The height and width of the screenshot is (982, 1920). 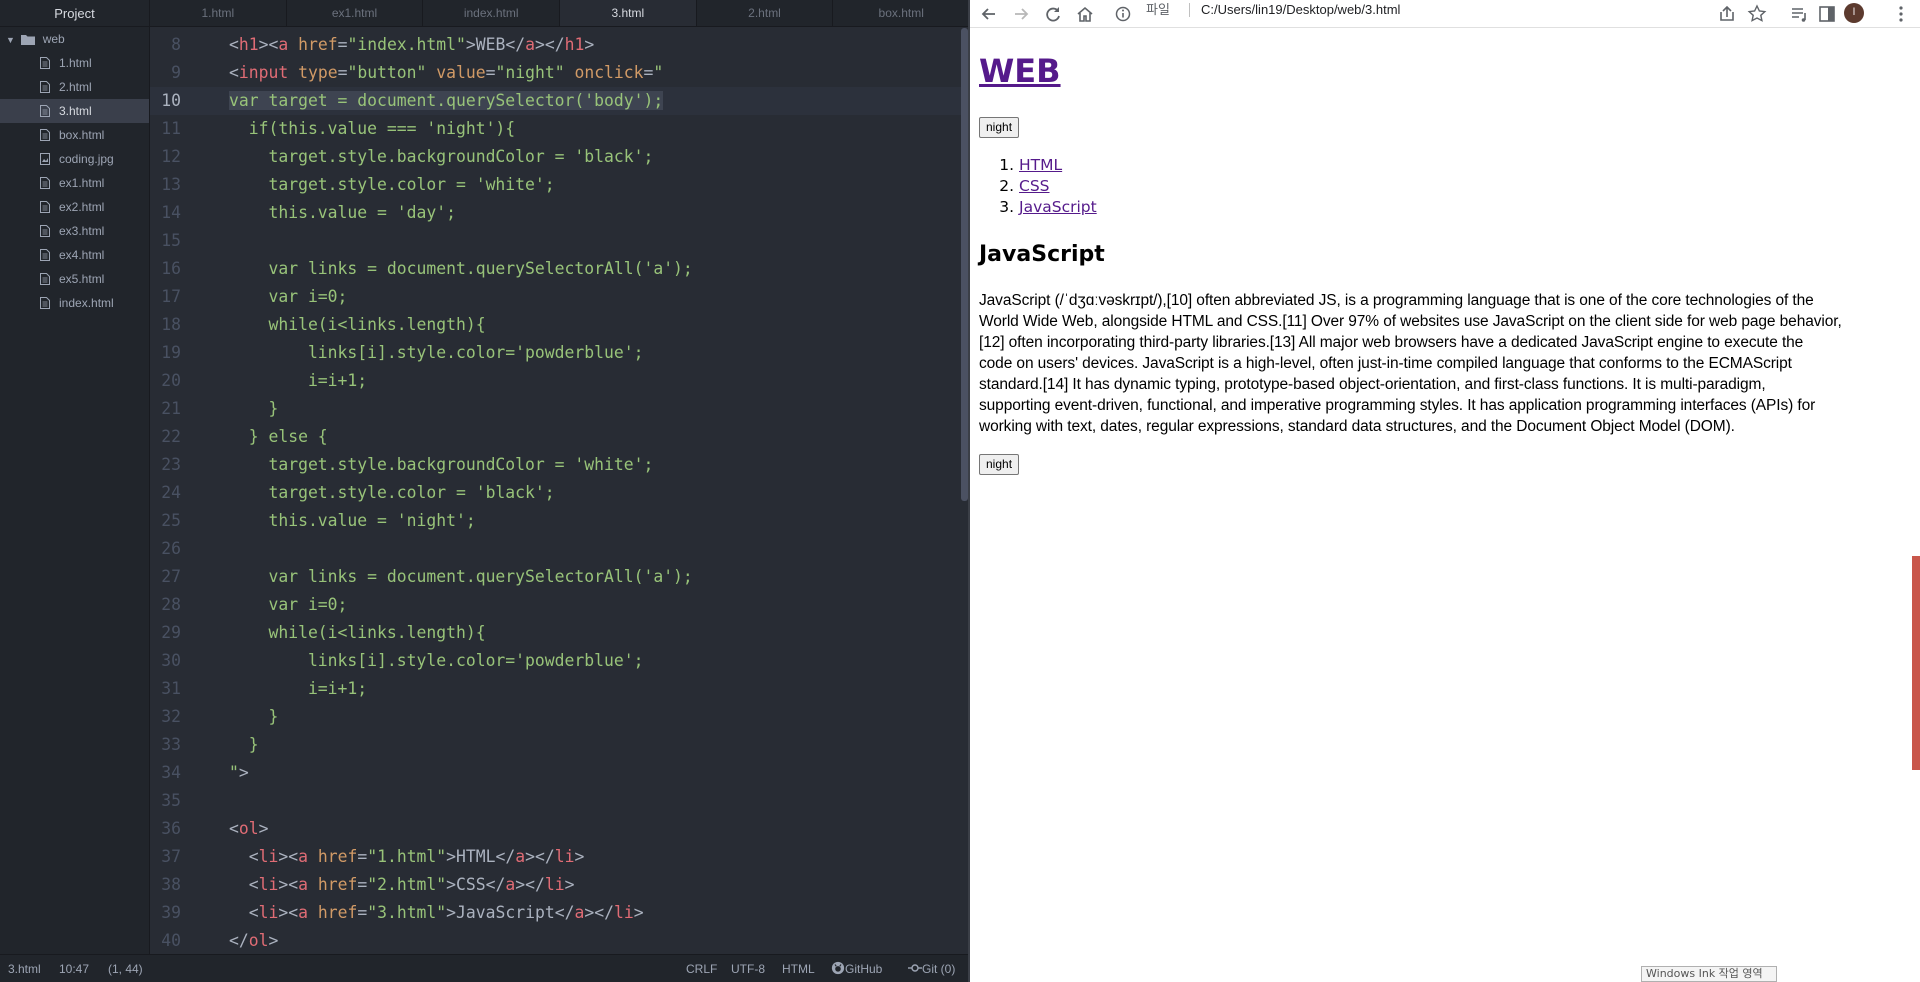 I want to click on kebab-menu-icon, so click(x=1901, y=14).